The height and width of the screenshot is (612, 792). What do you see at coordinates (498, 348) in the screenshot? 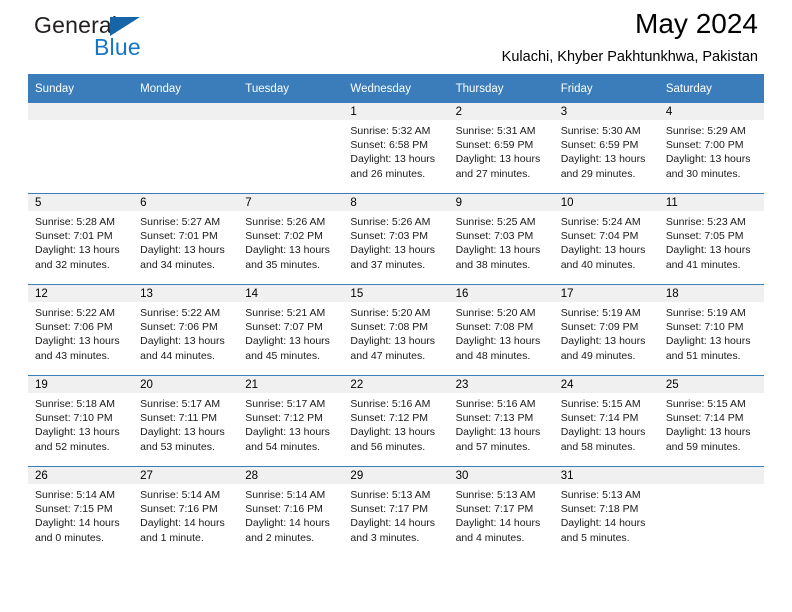
I see `daylight-text: Daylight: 13 hours and 48 minutes.` at bounding box center [498, 348].